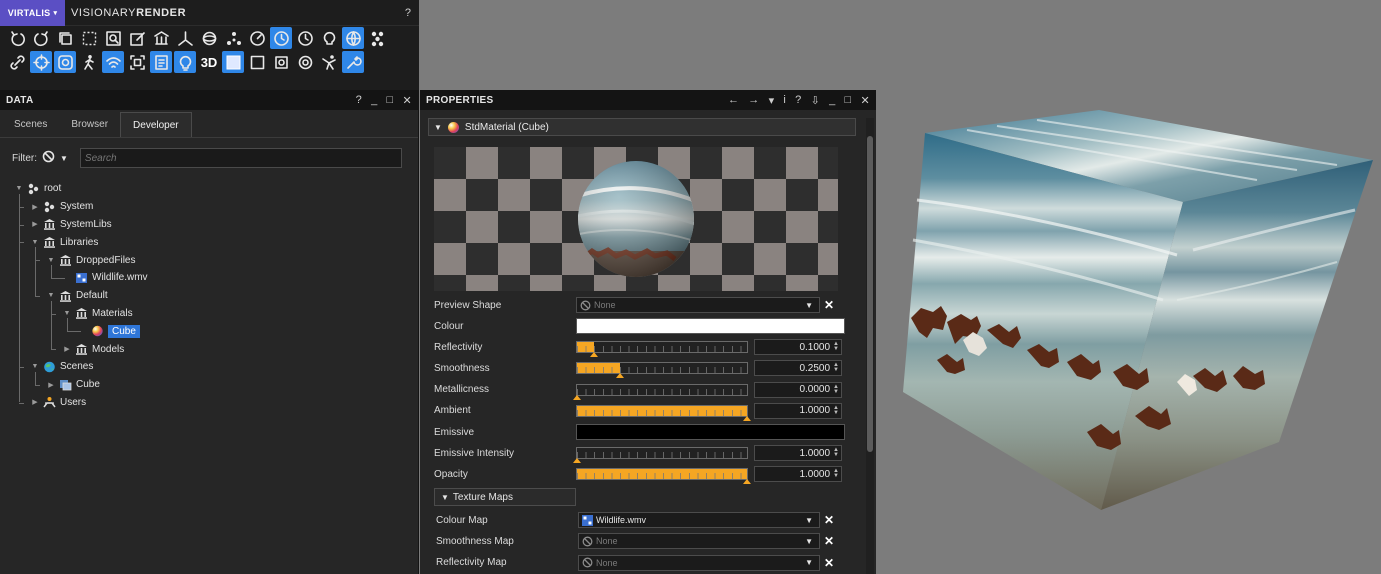  Describe the element at coordinates (505, 497) in the screenshot. I see `texture-maps-header: ▼ Texture Maps` at that location.